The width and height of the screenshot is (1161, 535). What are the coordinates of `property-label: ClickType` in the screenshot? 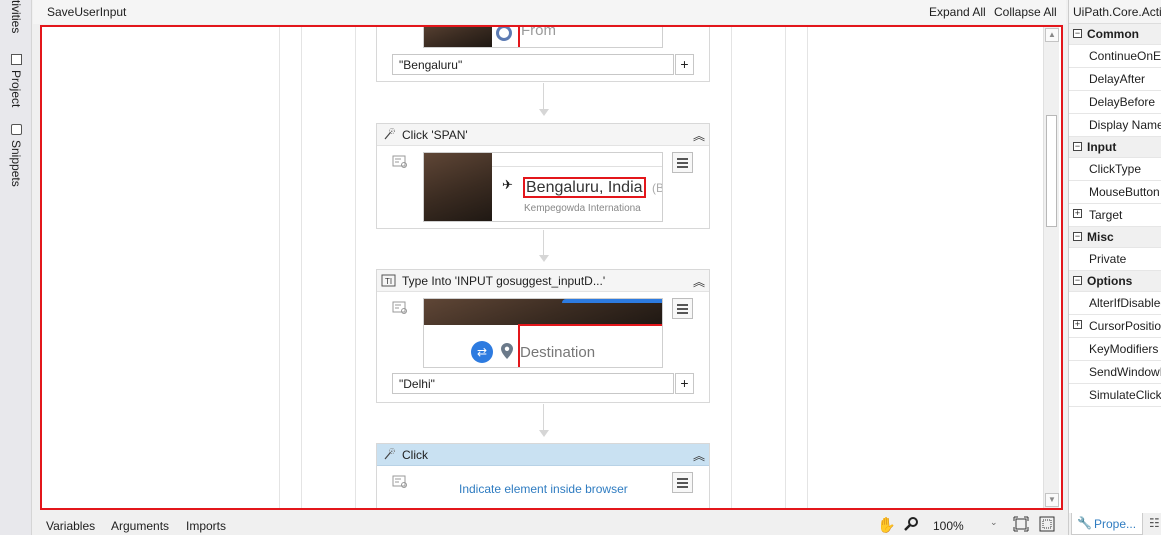 It's located at (1115, 169).